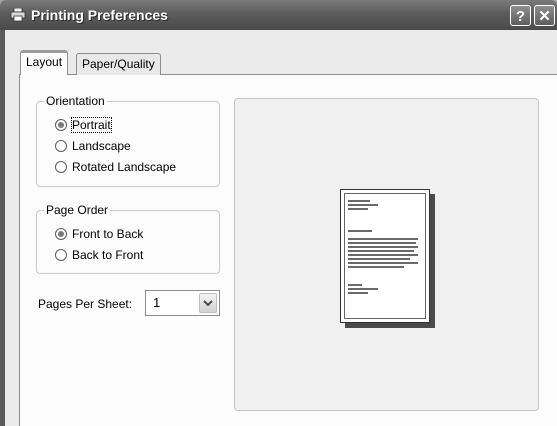  I want to click on chevron-down-icon, so click(208, 303).